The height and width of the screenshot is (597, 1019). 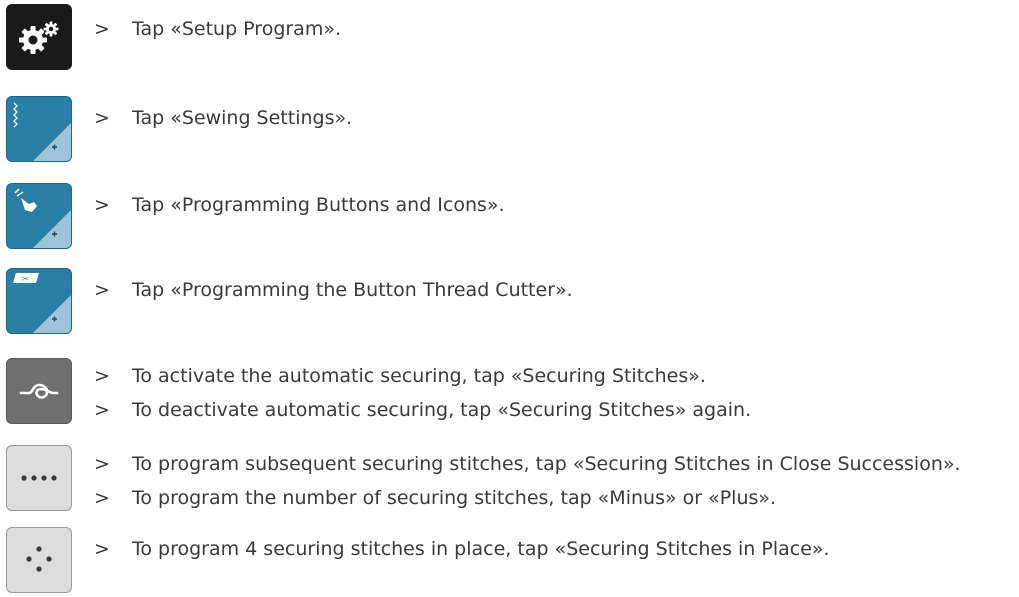 I want to click on programming-buttons-icons-button, so click(x=39, y=216).